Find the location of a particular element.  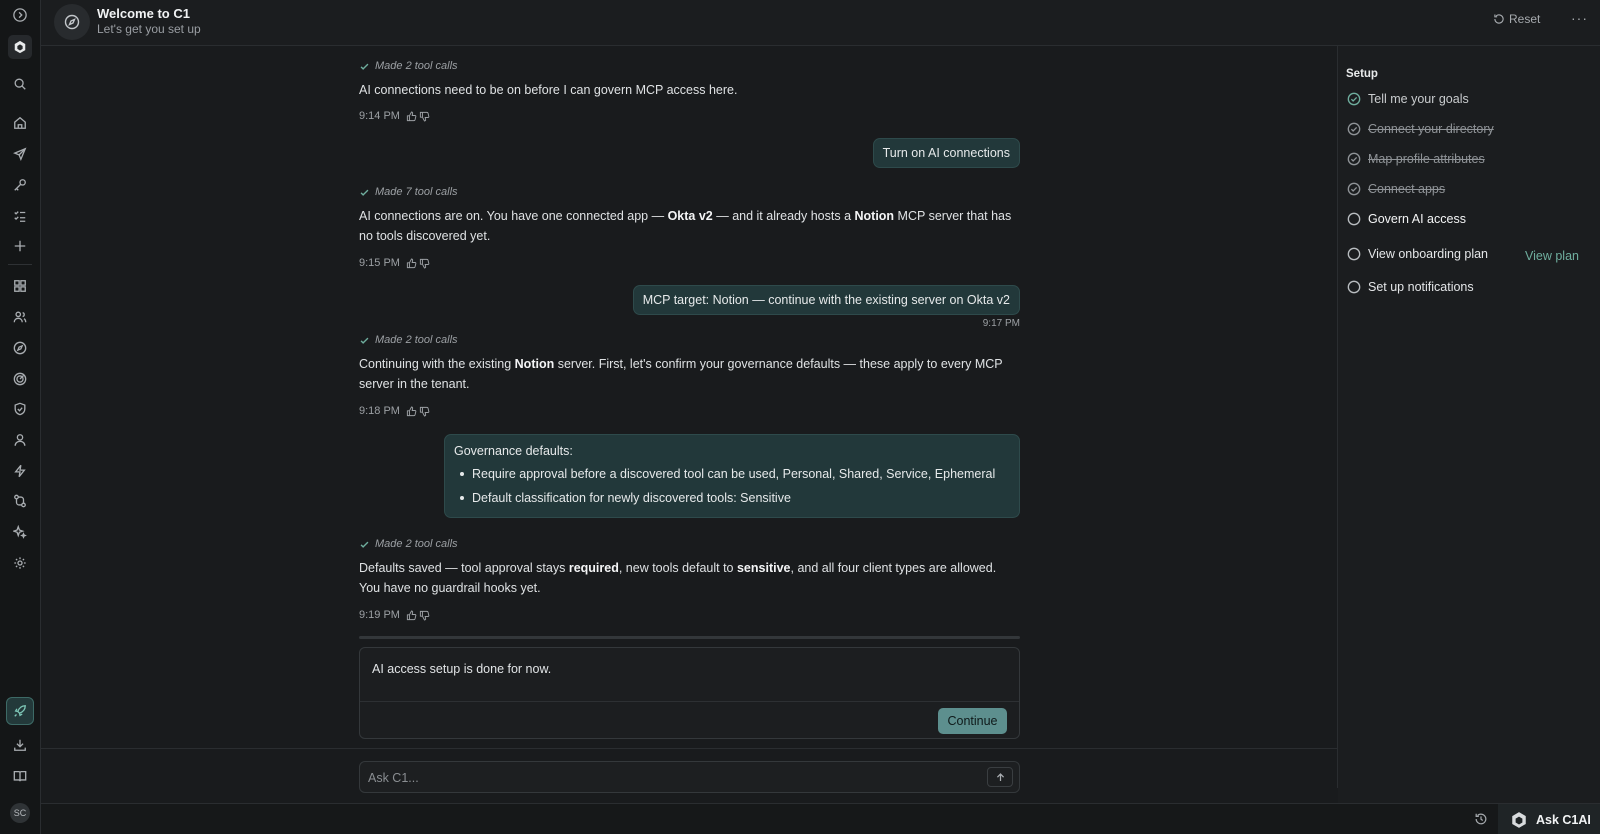

apps-grid-icon is located at coordinates (20, 286).